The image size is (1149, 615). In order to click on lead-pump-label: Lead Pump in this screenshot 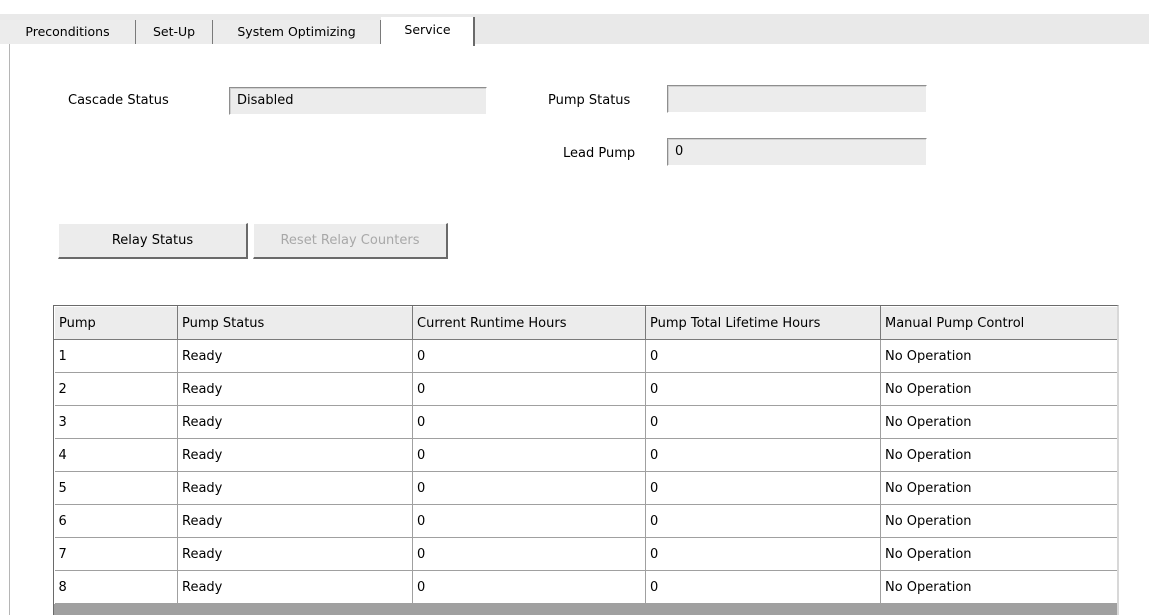, I will do `click(599, 153)`.